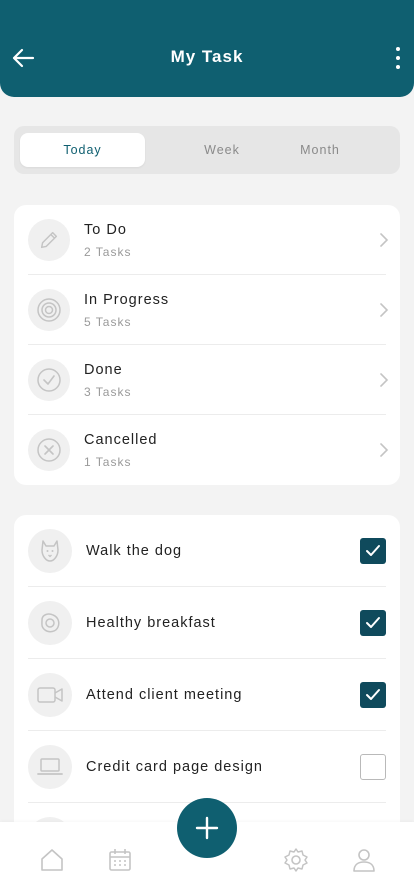 The image size is (414, 896). I want to click on task-item: Credit card page design, so click(207, 767).